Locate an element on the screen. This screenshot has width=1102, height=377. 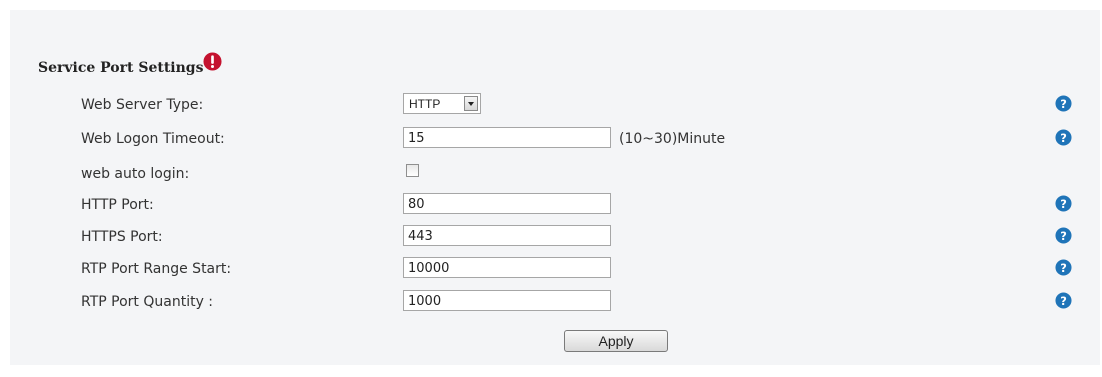
https-port-label: HTTPS Port: is located at coordinates (122, 237).